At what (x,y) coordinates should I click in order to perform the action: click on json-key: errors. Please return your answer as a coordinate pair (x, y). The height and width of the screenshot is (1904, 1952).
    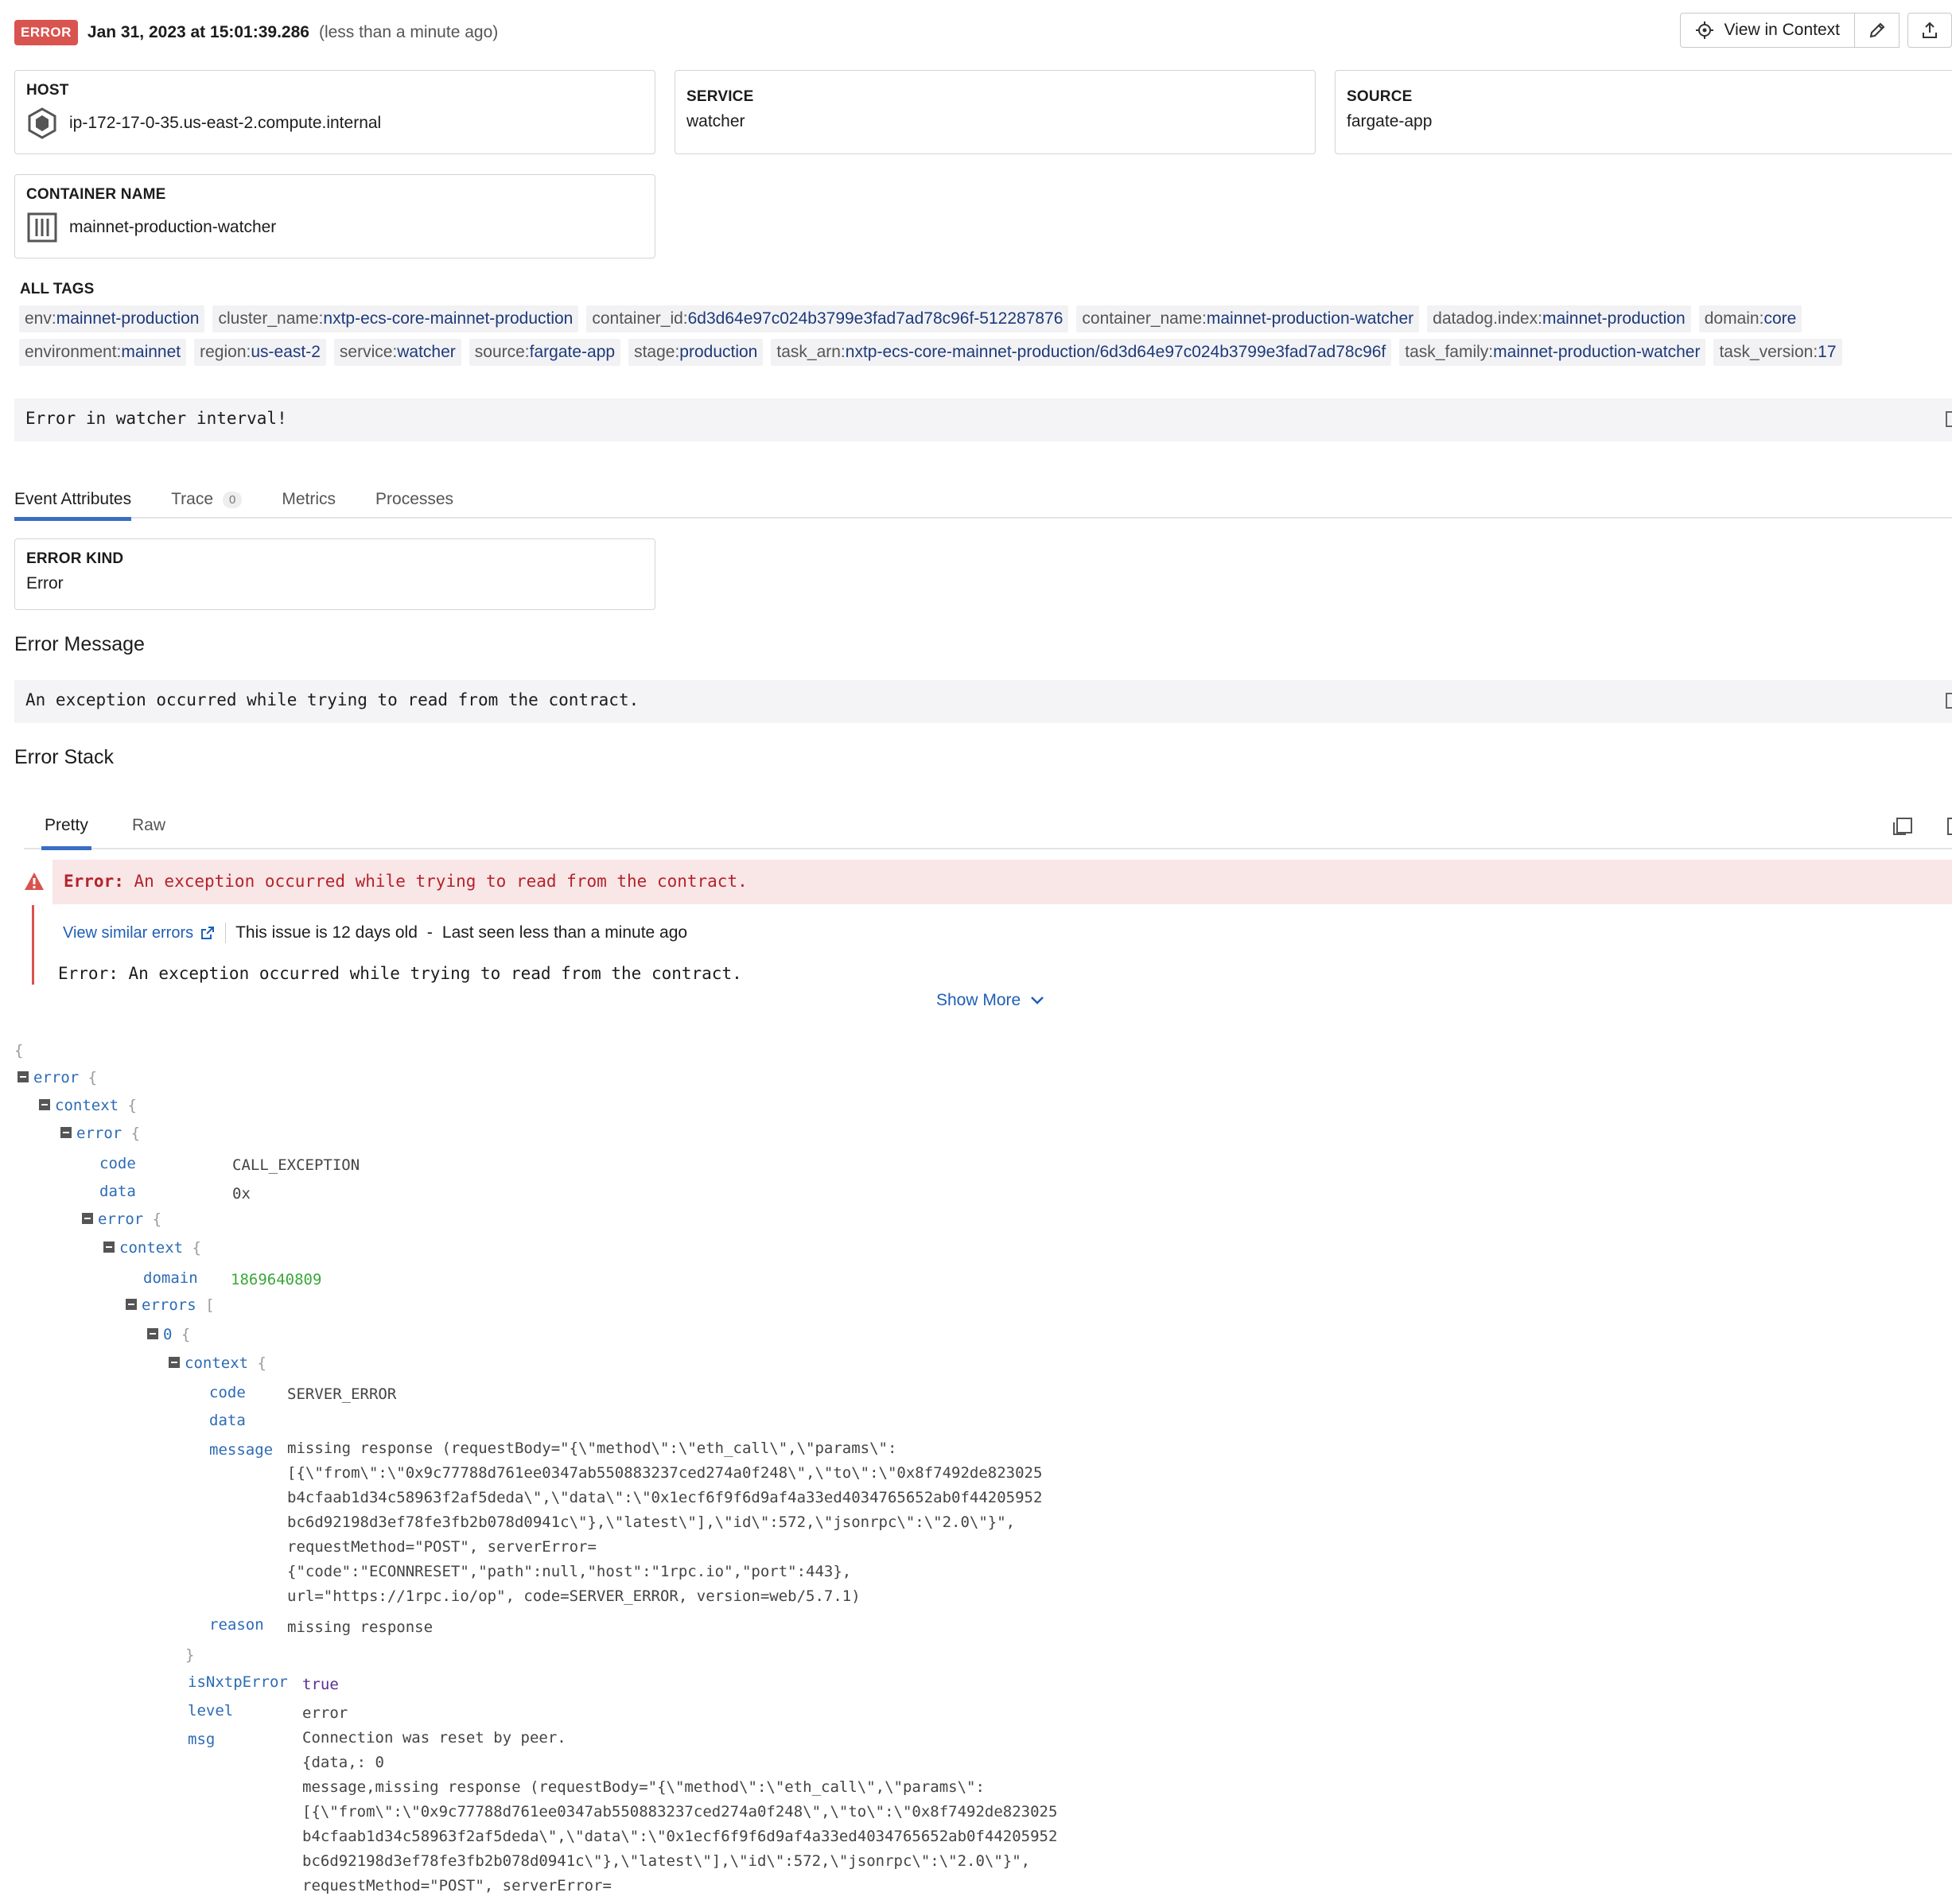
    Looking at the image, I should click on (169, 1305).